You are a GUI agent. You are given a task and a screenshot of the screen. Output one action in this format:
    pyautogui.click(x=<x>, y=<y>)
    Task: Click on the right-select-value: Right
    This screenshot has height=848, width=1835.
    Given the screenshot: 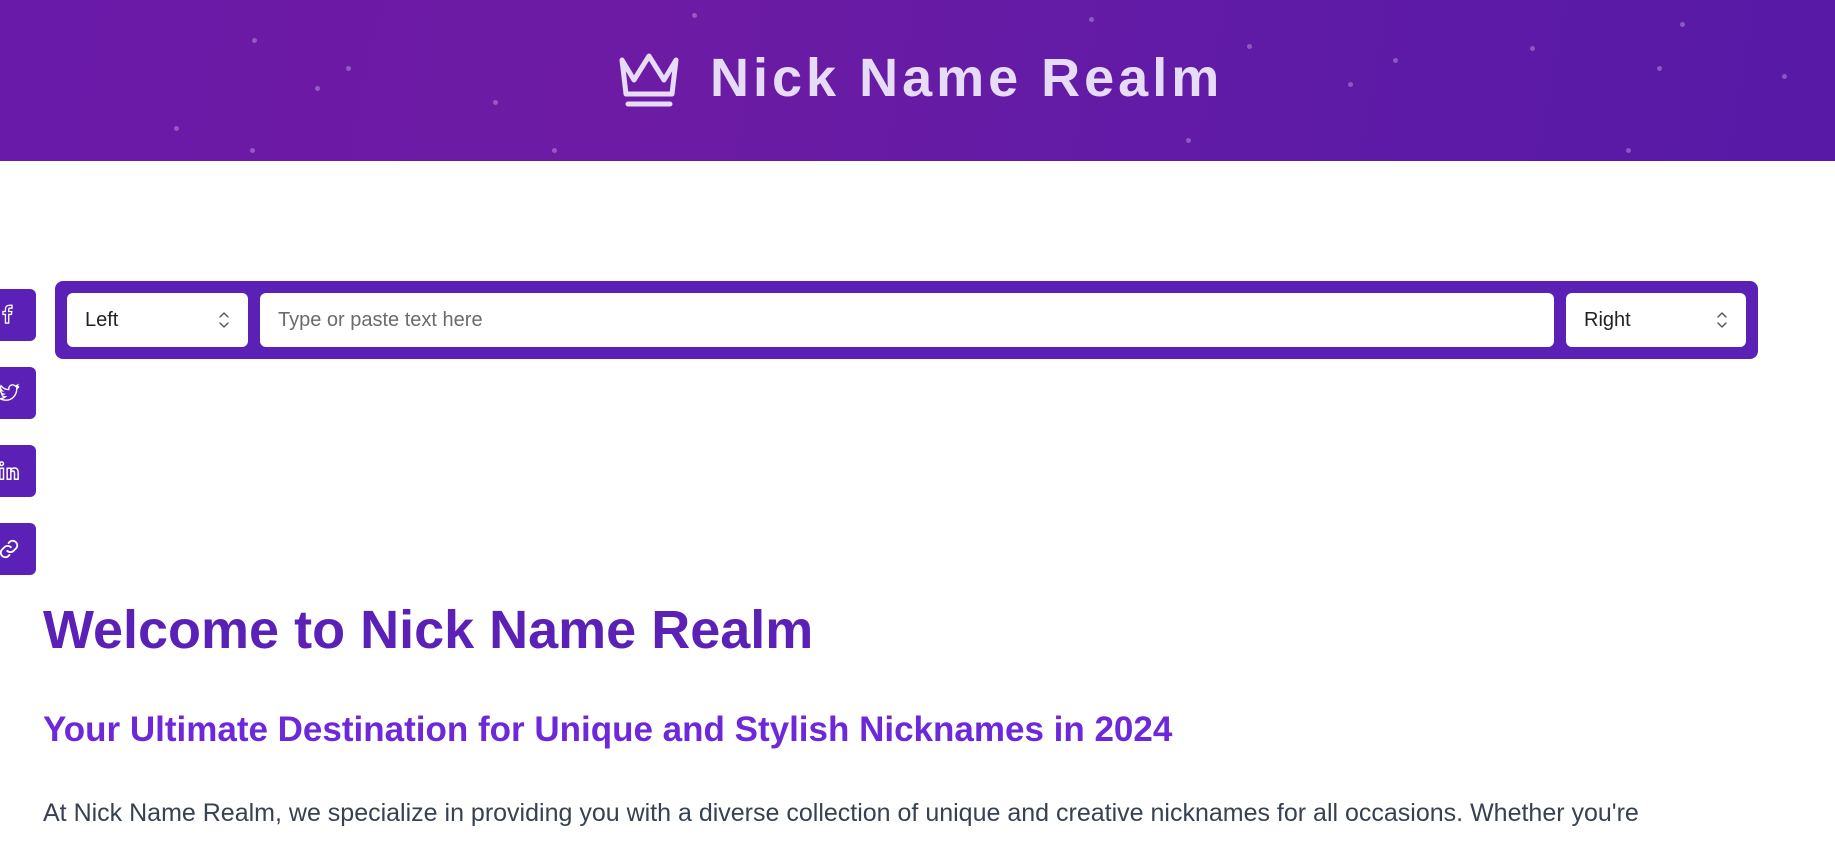 What is the action you would take?
    pyautogui.click(x=1607, y=319)
    